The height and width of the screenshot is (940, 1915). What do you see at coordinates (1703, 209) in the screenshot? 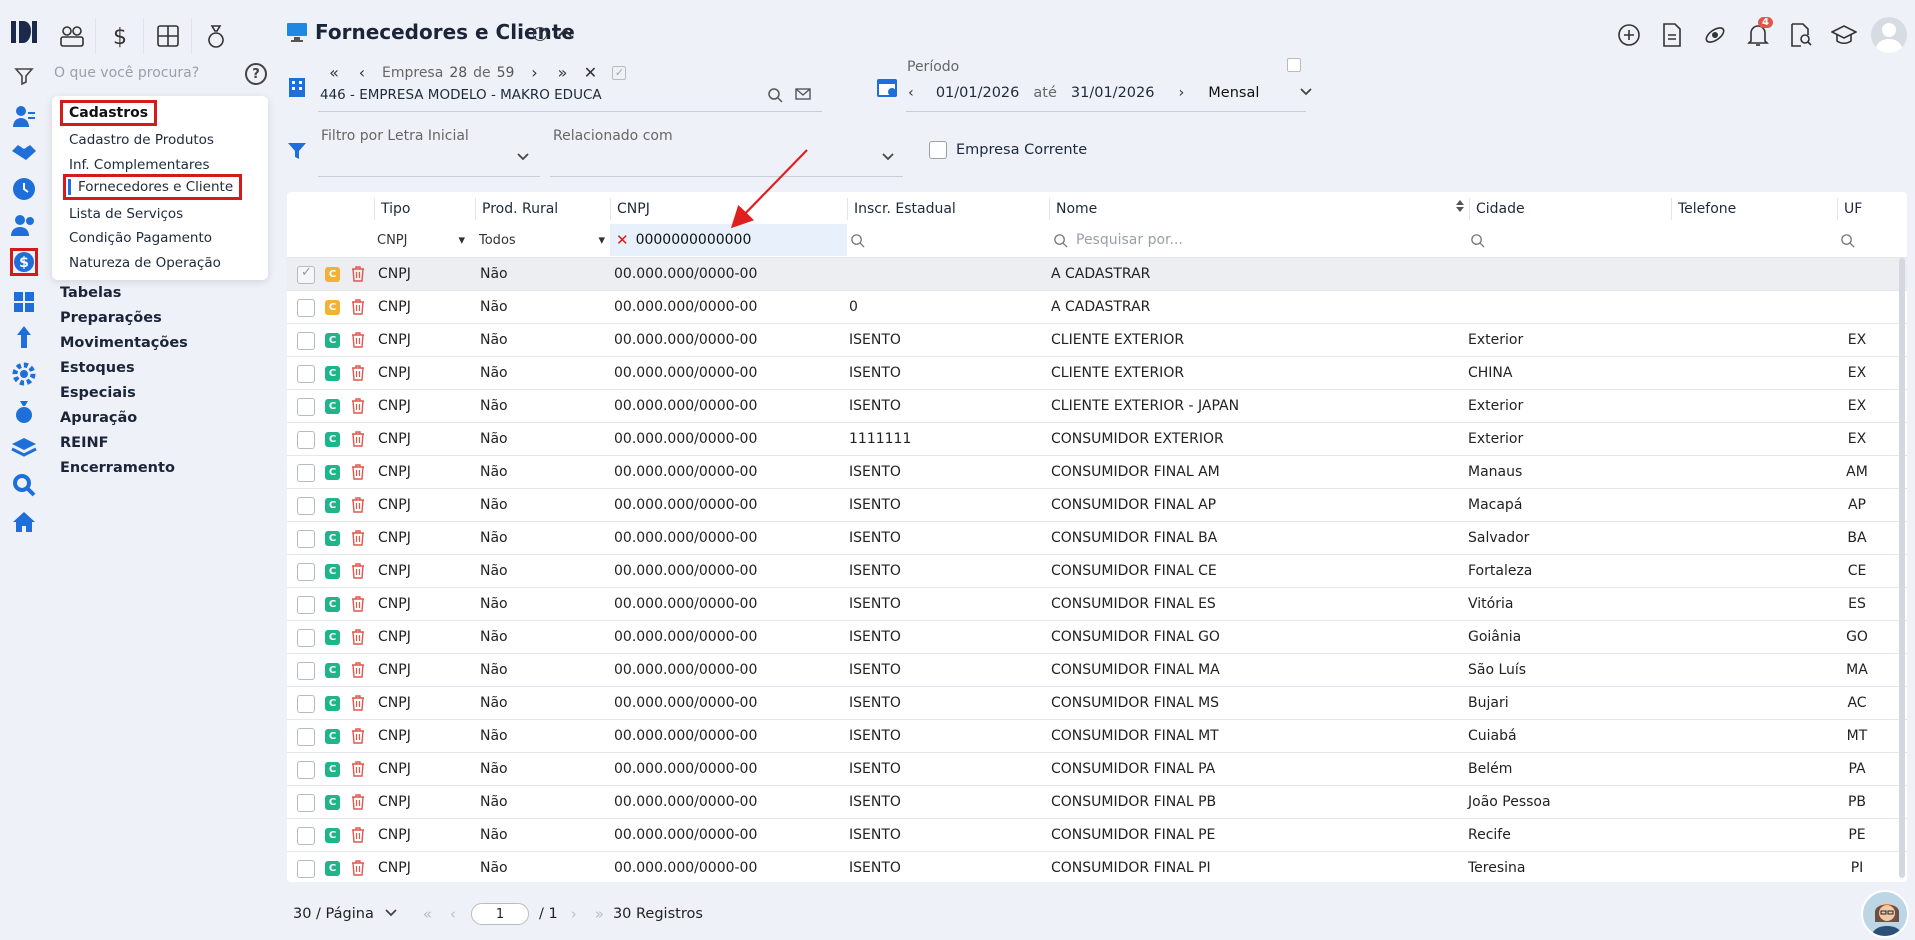
I see `column-header-telefone: Telefone` at bounding box center [1703, 209].